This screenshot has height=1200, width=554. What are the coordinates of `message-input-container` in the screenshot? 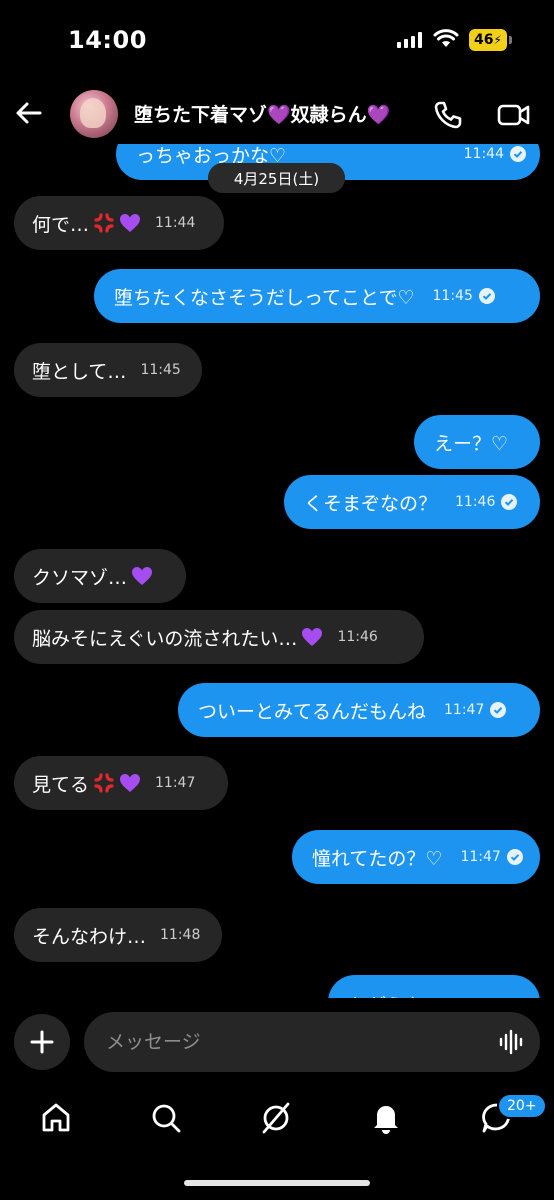 It's located at (312, 1042).